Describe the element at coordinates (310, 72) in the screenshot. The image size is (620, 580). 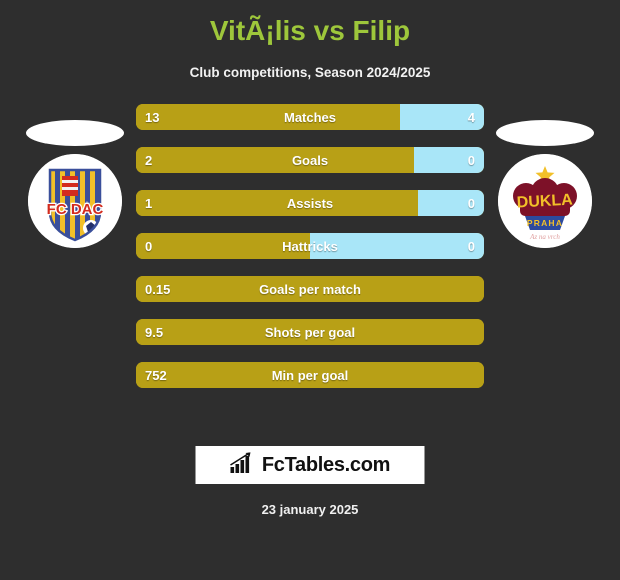
I see `page-subtitle: Club competitions, Season 2024/2025` at that location.